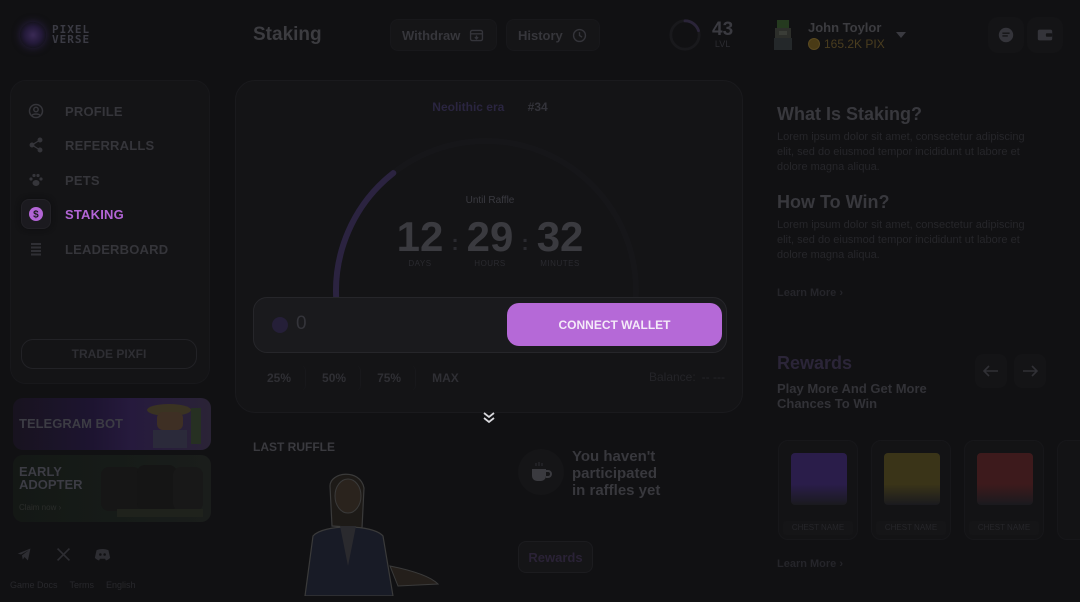 The image size is (1080, 602). I want to click on chevron-down-icon, so click(901, 35).